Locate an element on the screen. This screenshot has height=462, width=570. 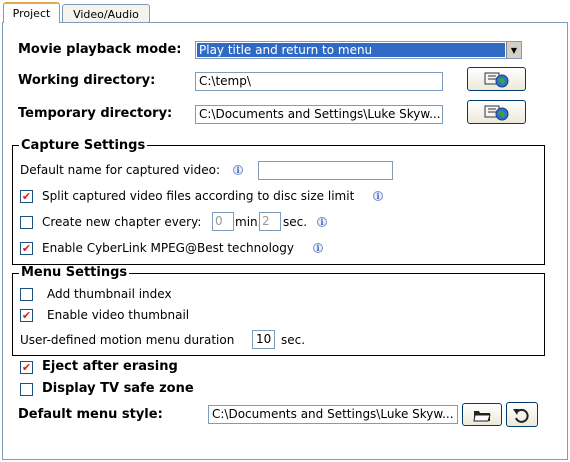
tab-project-label: Project is located at coordinates (31, 13).